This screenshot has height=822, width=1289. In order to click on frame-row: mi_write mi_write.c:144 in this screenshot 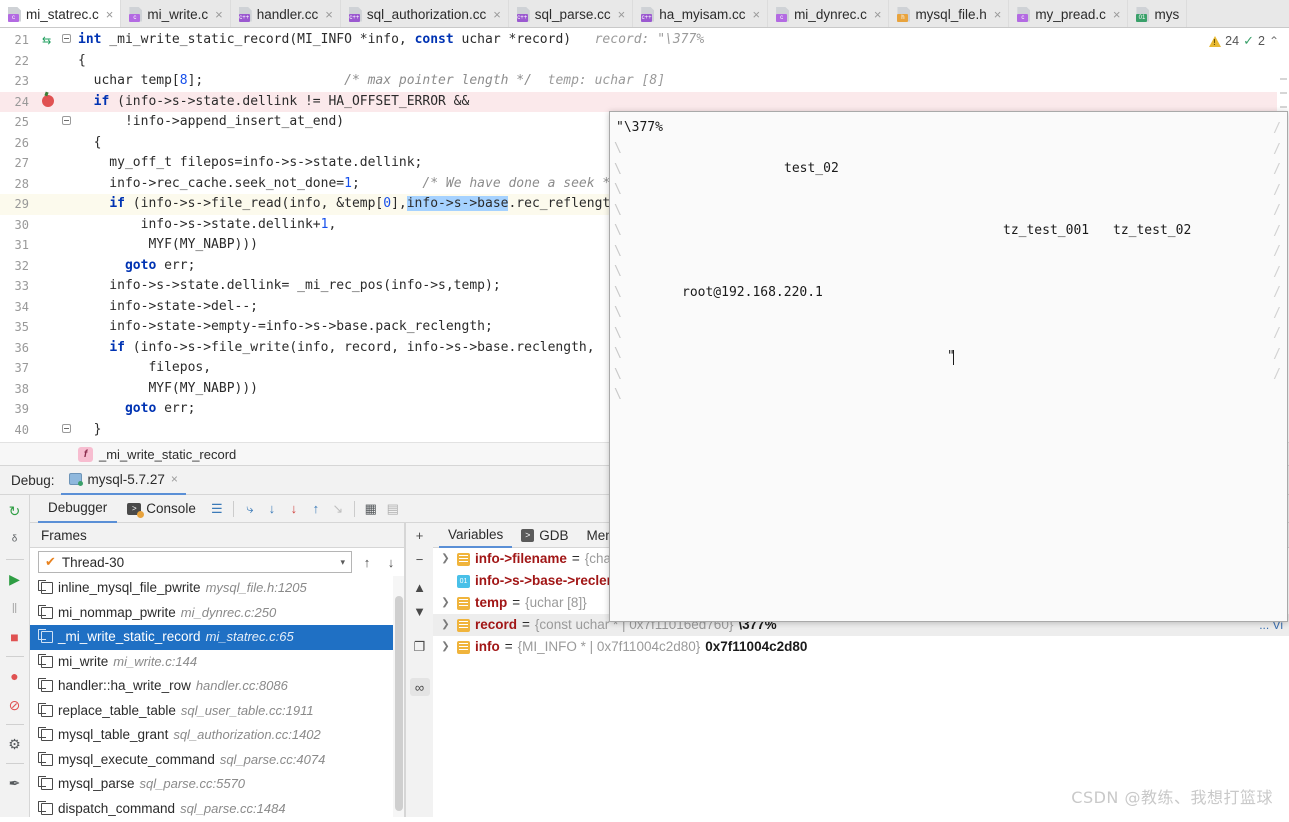, I will do `click(217, 662)`.